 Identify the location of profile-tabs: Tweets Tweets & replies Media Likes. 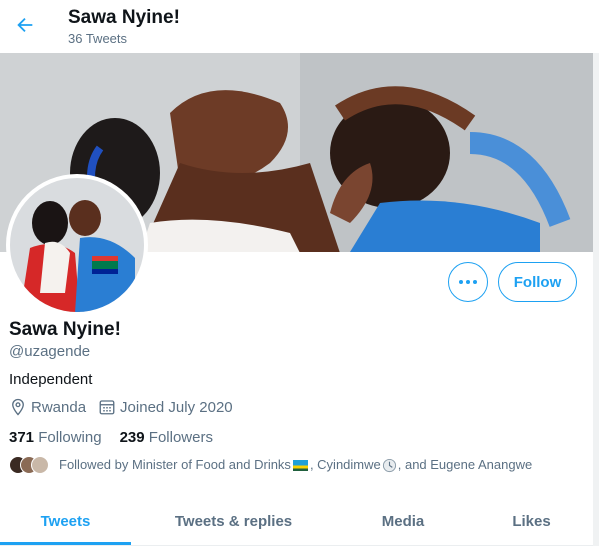
(296, 521).